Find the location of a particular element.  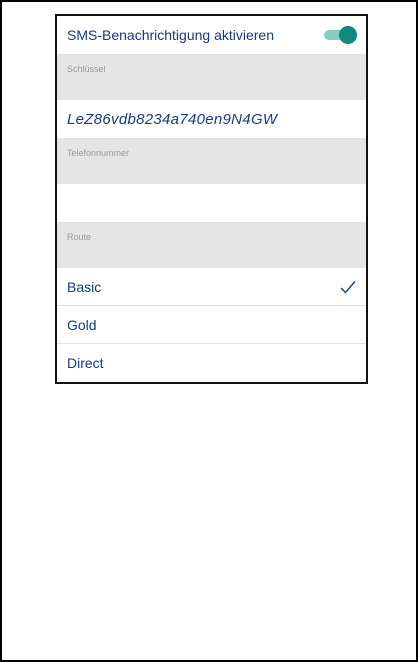

checkmark-icon is located at coordinates (348, 287).